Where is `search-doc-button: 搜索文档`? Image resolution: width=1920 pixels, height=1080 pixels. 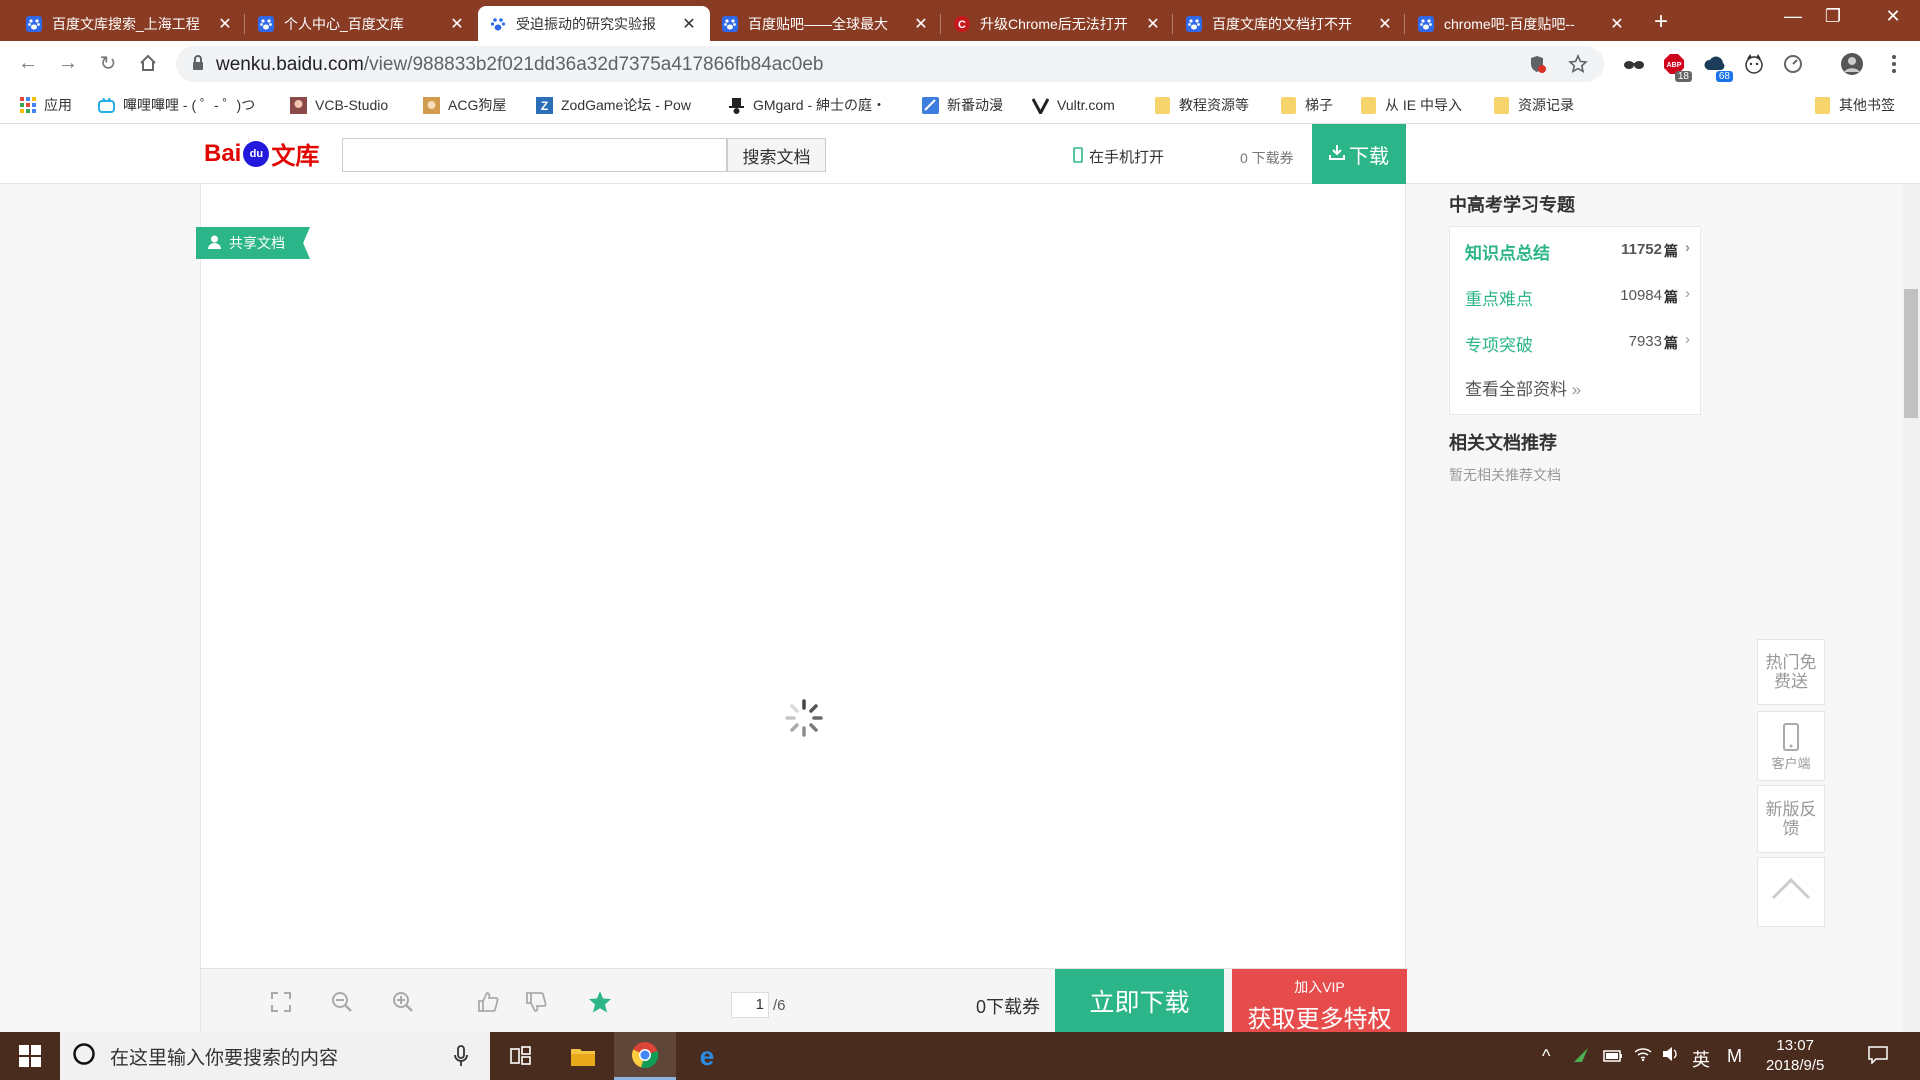
search-doc-button: 搜索文档 is located at coordinates (776, 155).